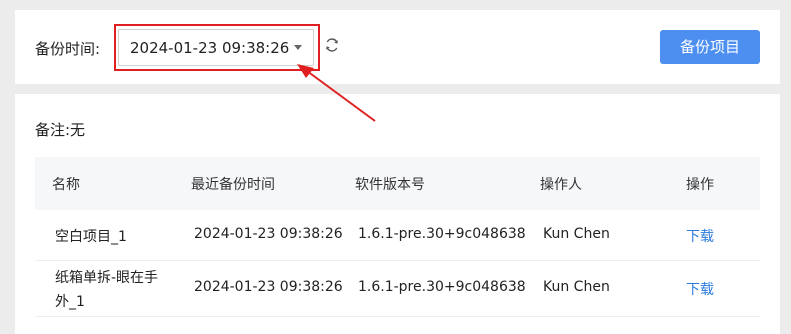 The image size is (791, 334). Describe the element at coordinates (561, 185) in the screenshot. I see `column-header-operator: 操作人` at that location.